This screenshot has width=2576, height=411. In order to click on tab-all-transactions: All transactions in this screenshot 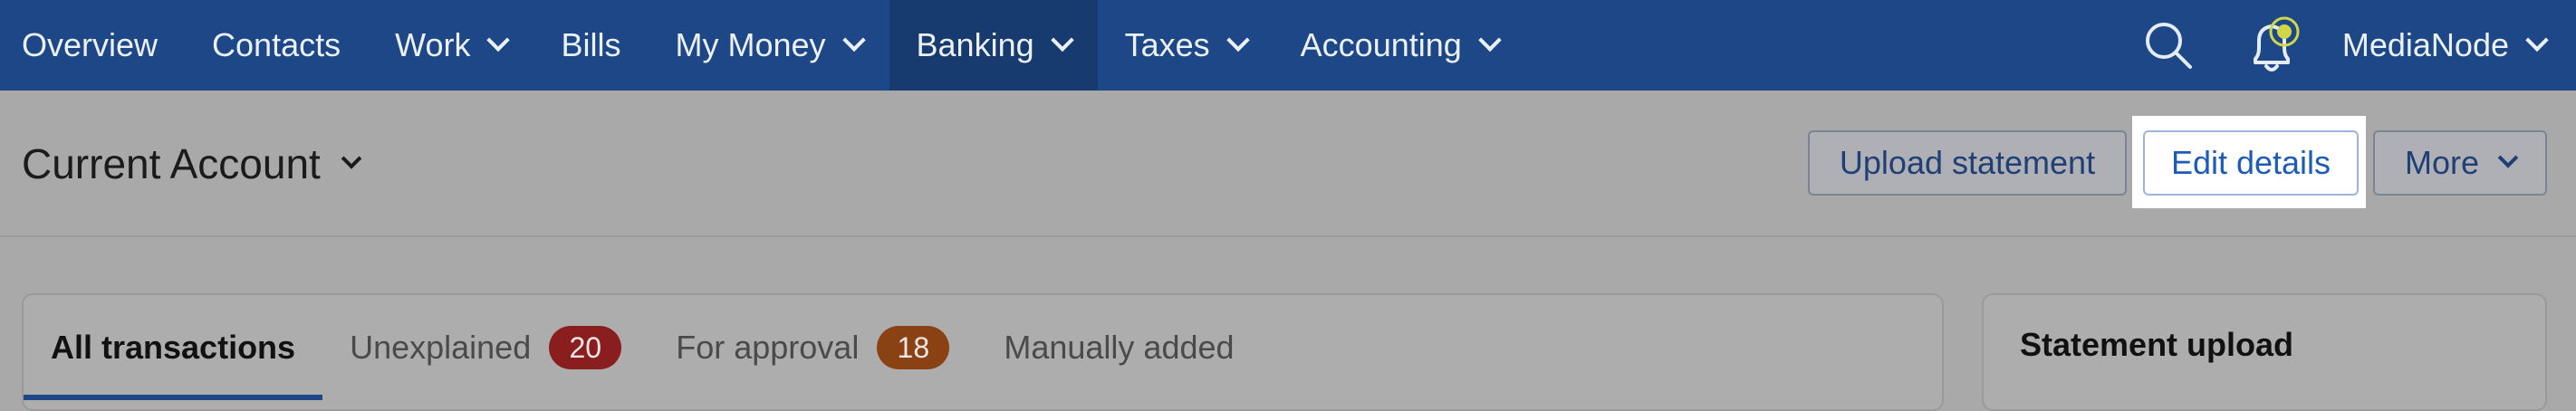, I will do `click(173, 347)`.